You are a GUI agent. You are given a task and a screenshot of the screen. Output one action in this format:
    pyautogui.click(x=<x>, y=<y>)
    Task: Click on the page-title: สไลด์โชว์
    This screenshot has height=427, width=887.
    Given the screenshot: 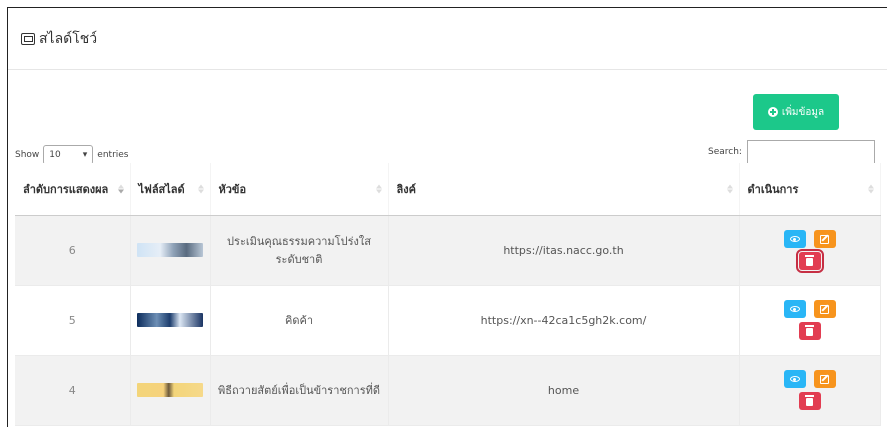 What is the action you would take?
    pyautogui.click(x=59, y=39)
    